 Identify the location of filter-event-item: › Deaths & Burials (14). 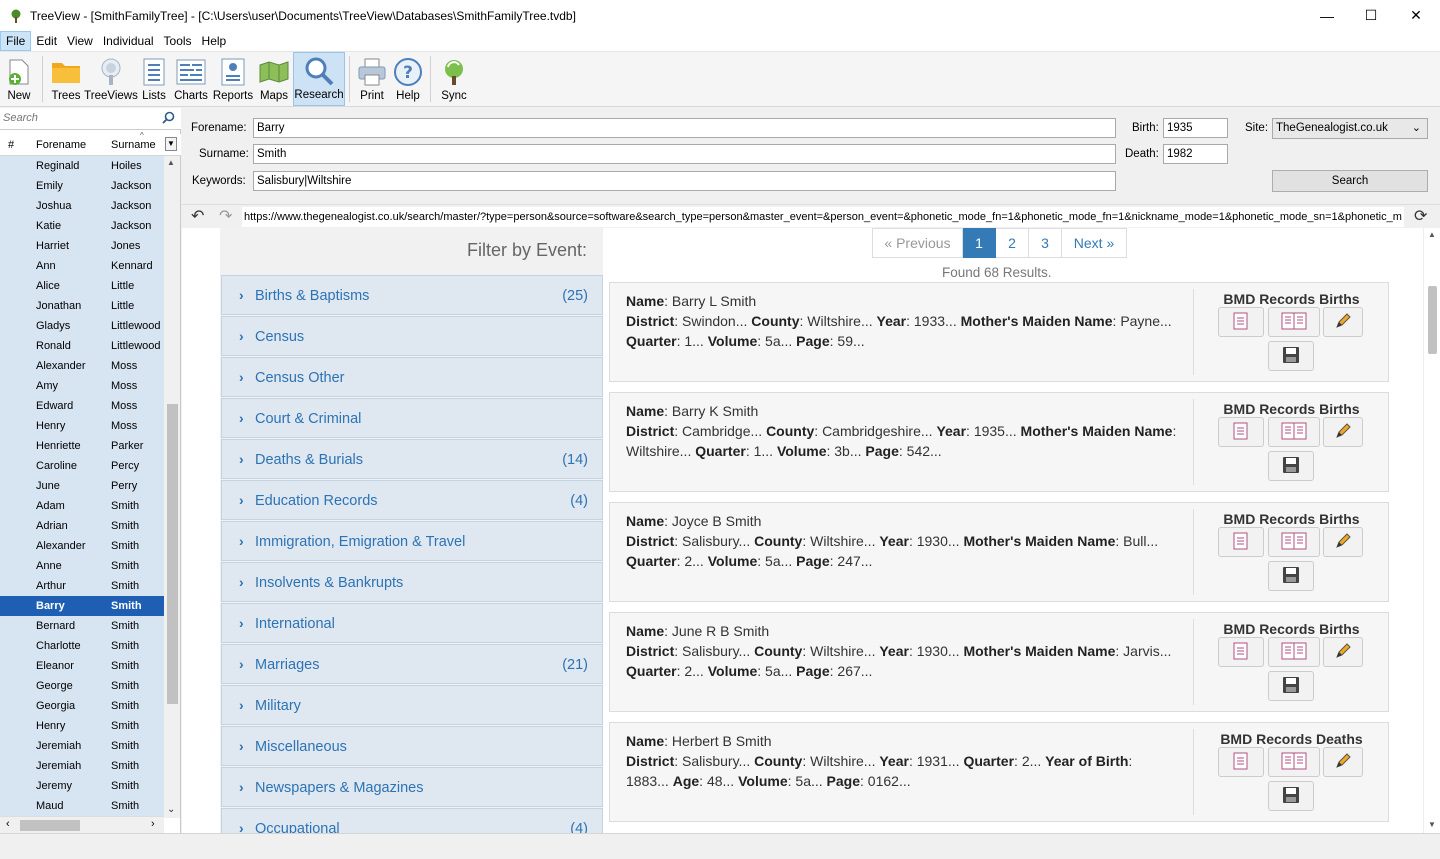
(412, 459).